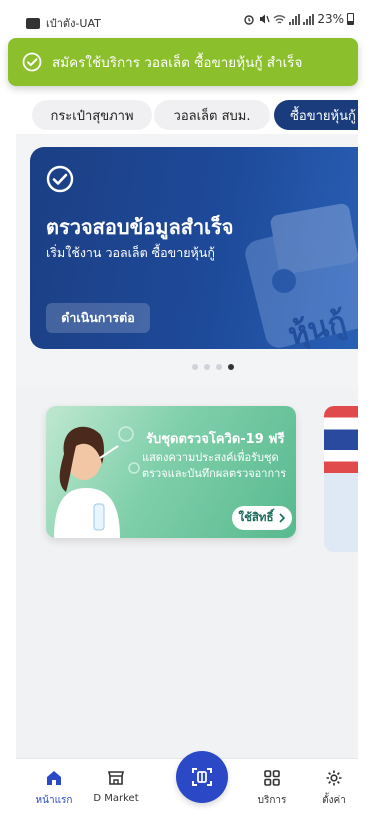 This screenshot has height=823, width=374. What do you see at coordinates (309, 19) in the screenshot?
I see `signal-2-icon` at bounding box center [309, 19].